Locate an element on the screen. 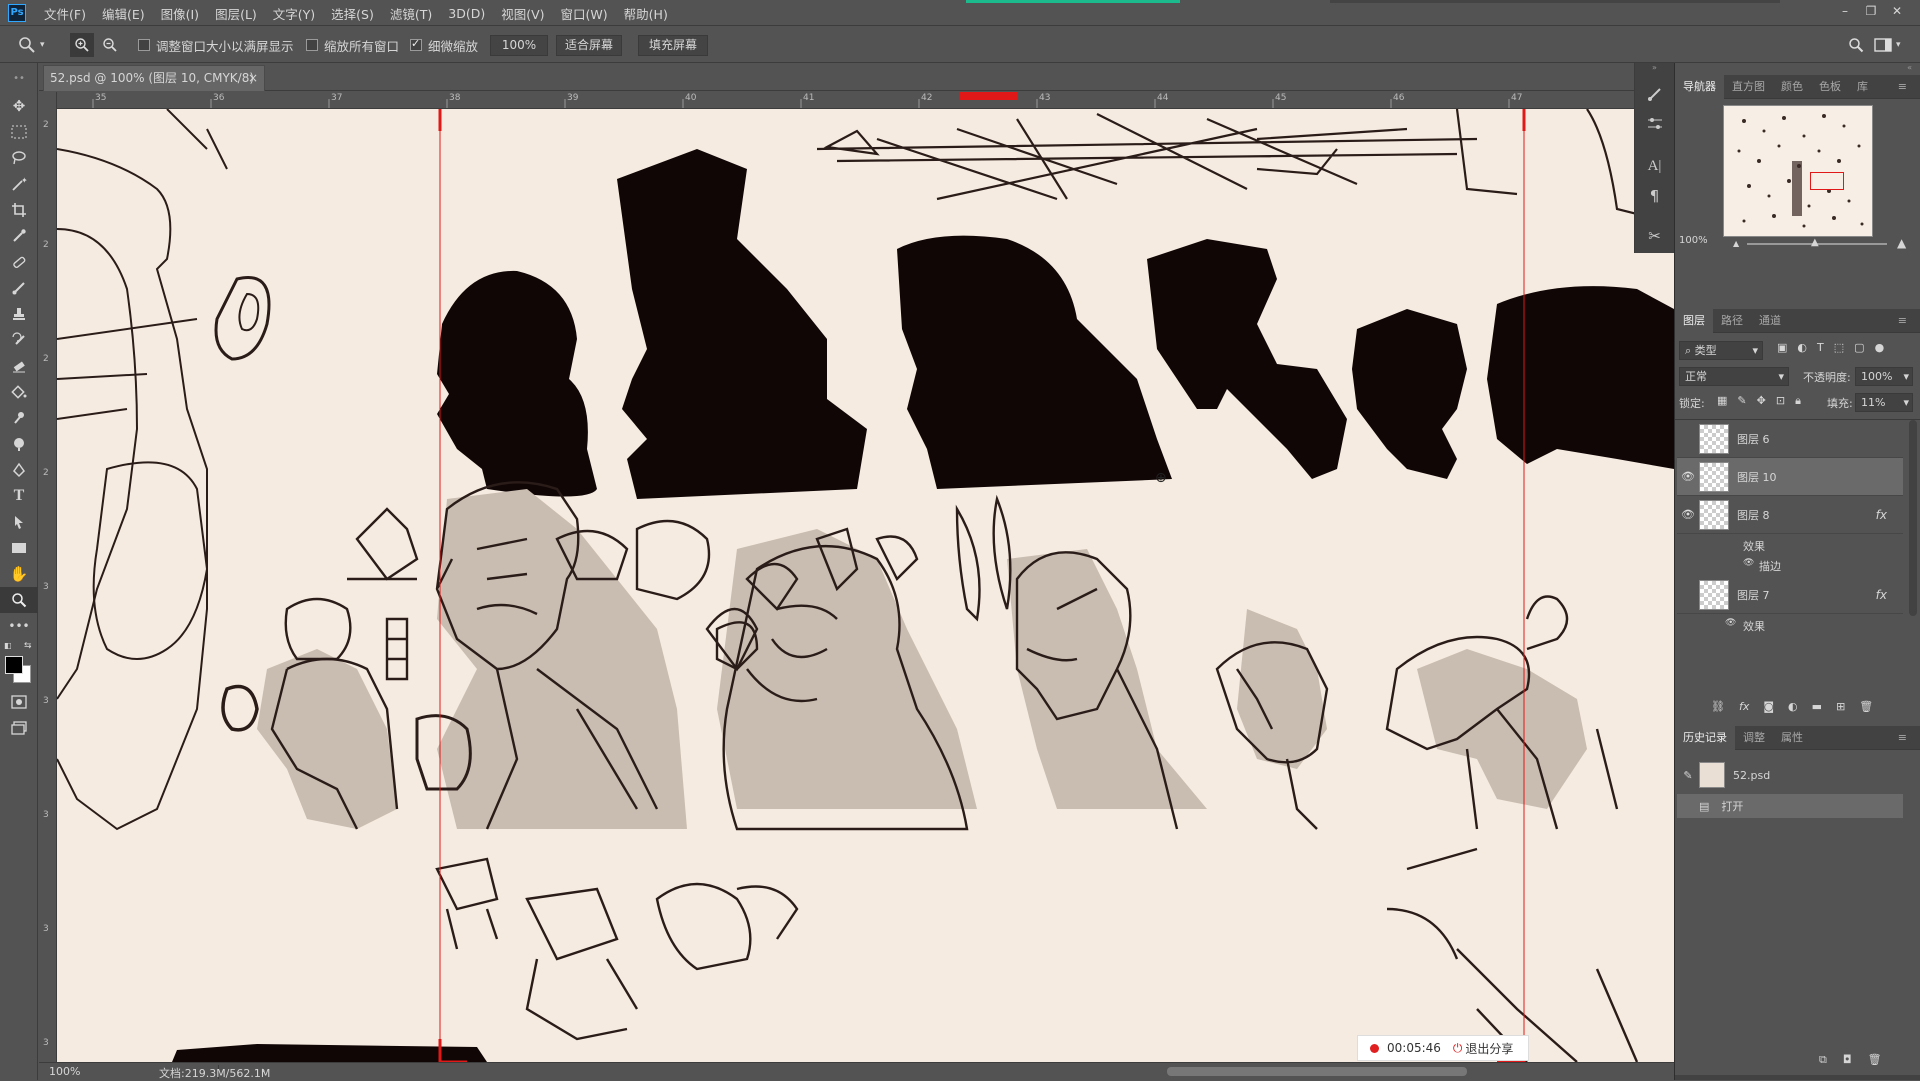 This screenshot has width=1920, height=1081. filter-toggle-icon: ● is located at coordinates (1880, 347).